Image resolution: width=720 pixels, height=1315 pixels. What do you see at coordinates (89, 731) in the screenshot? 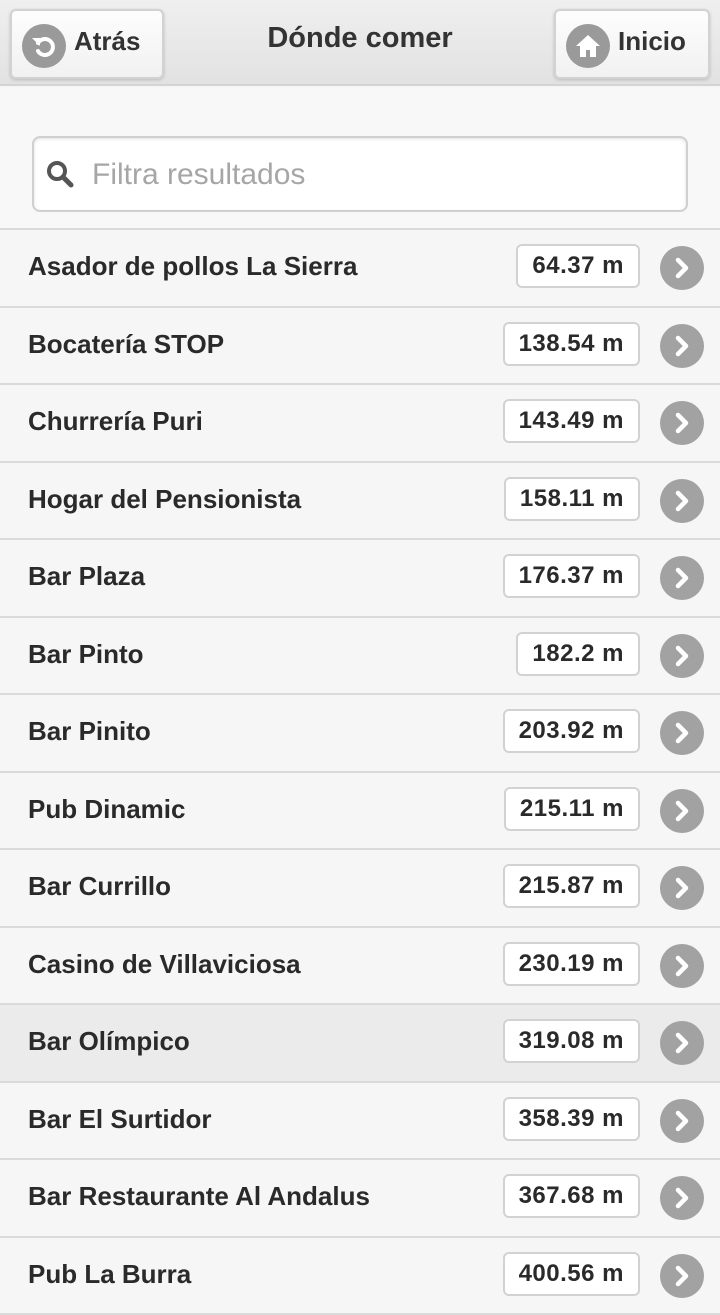
I see `restaurant-name: Bar Pinito` at bounding box center [89, 731].